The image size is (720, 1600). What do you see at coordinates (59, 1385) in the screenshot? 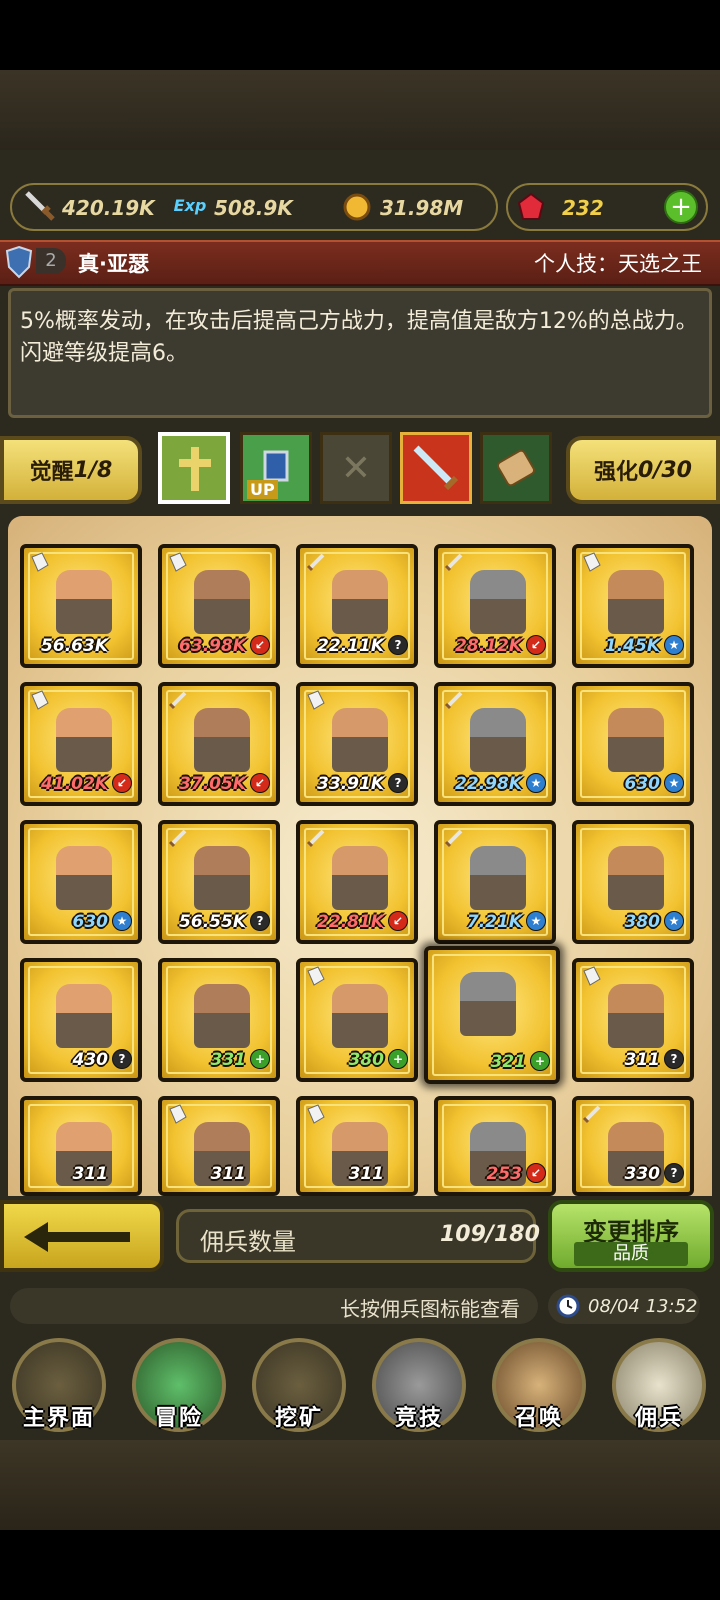
I see `nav-main: 主界面` at bounding box center [59, 1385].